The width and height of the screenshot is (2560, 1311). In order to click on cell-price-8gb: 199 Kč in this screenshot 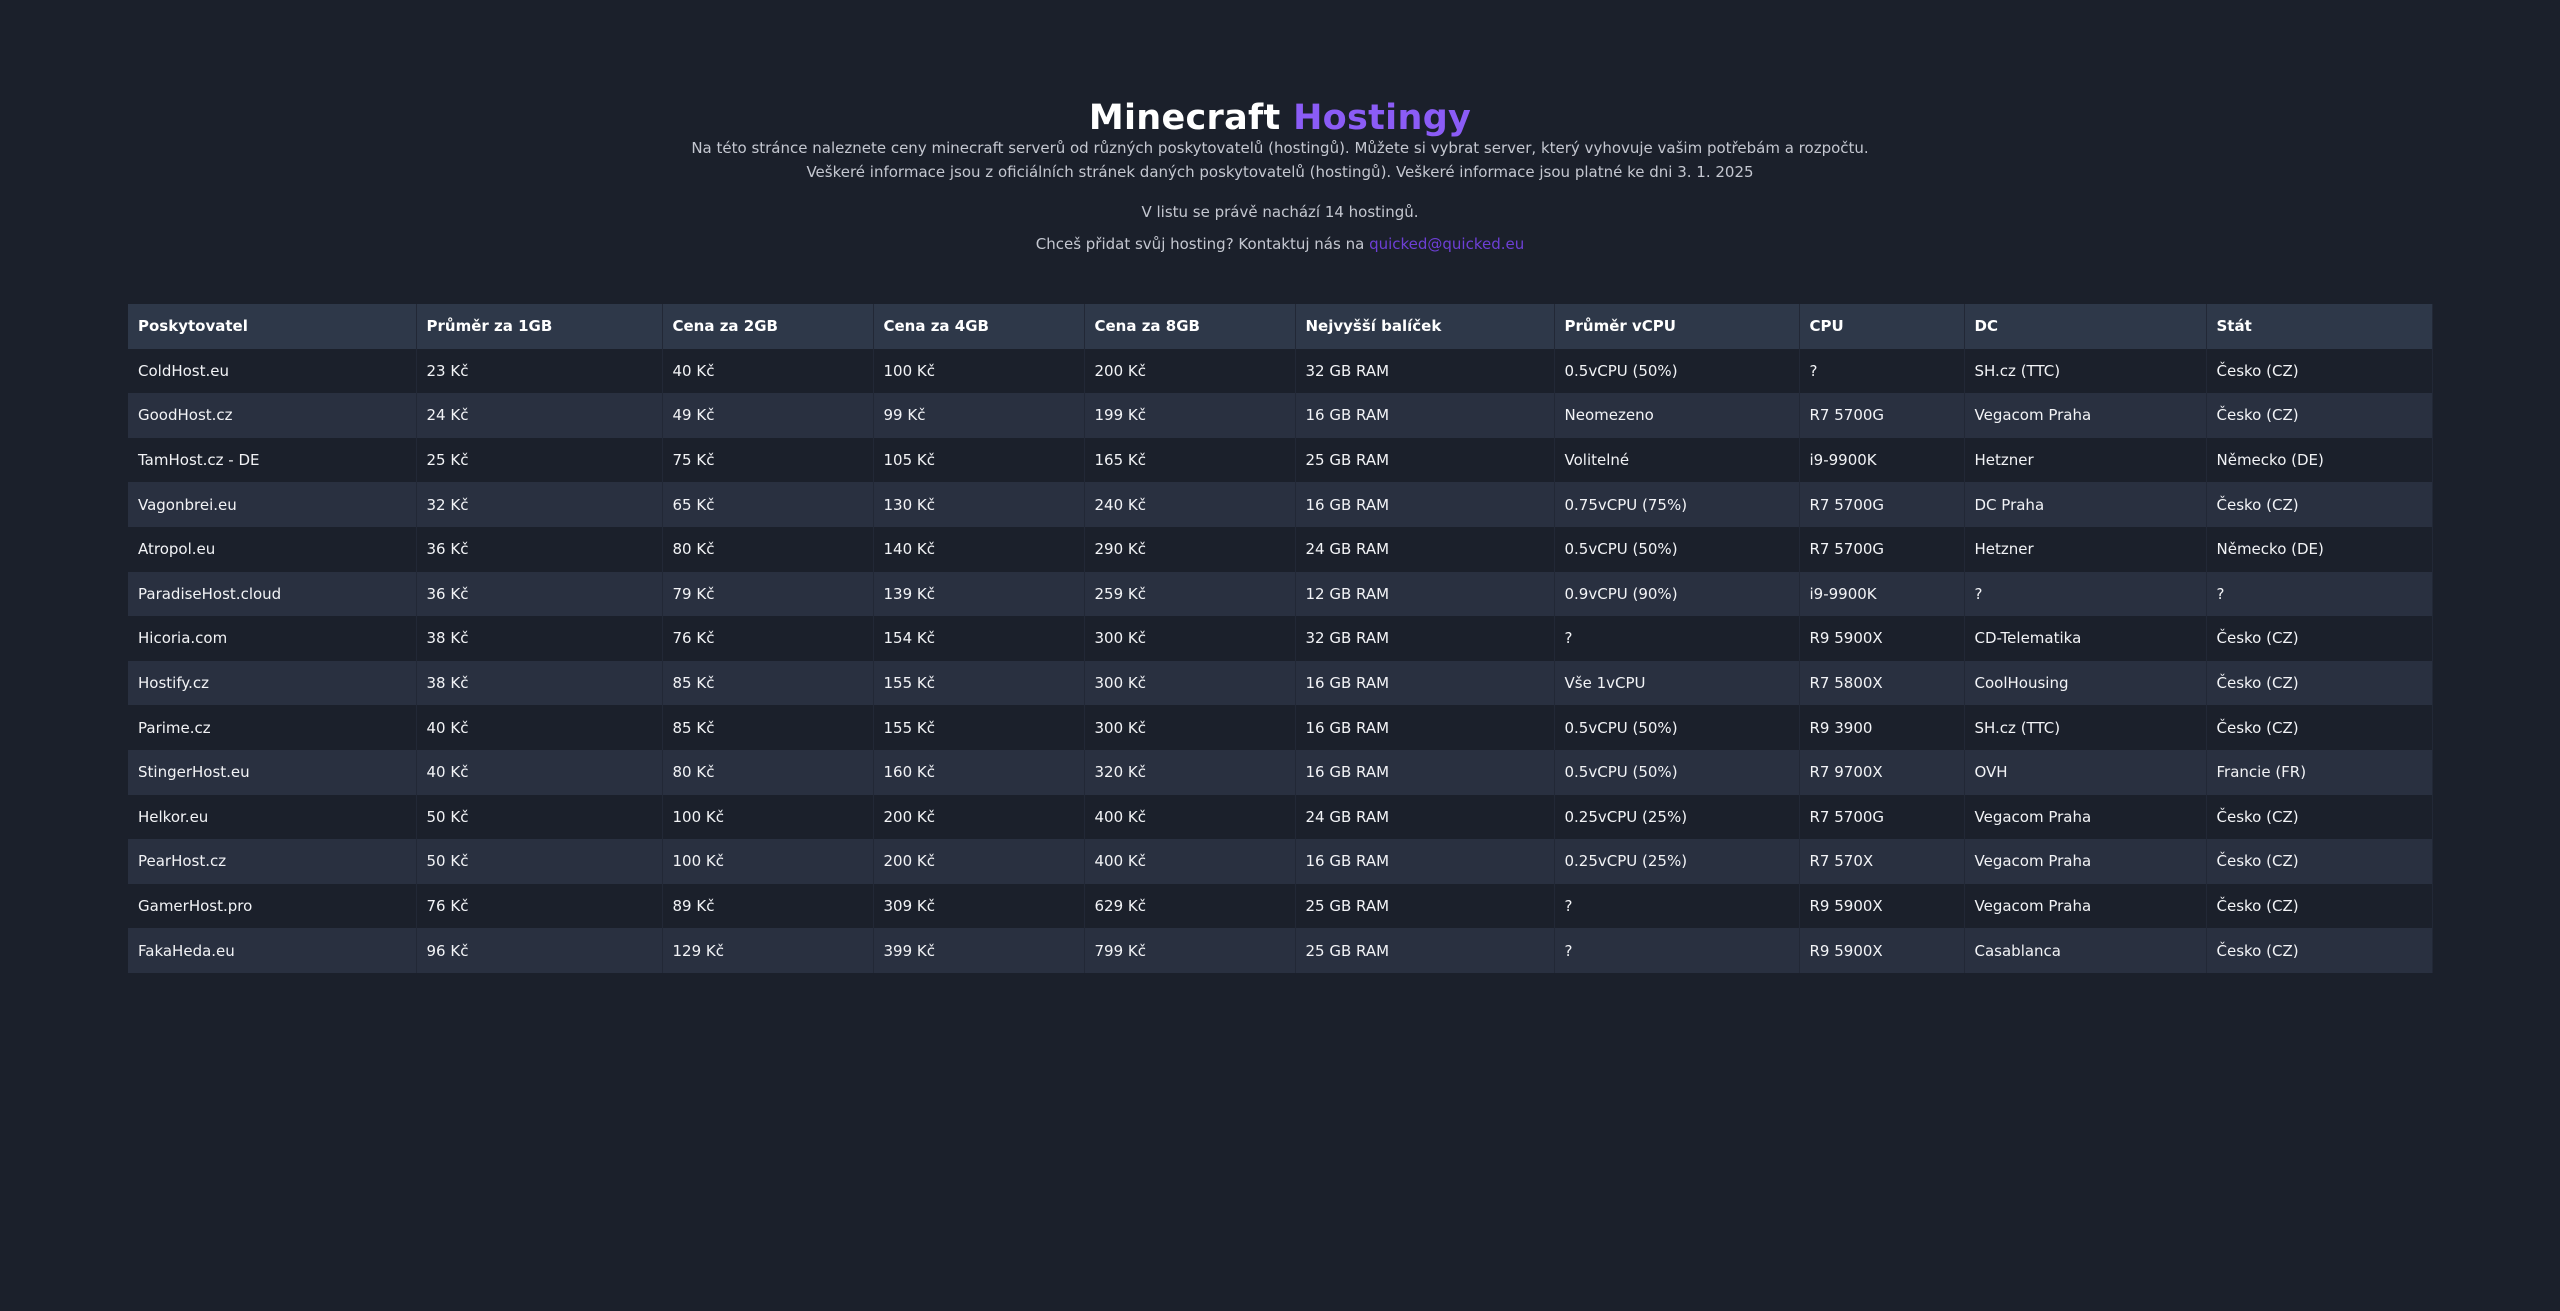, I will do `click(1190, 415)`.